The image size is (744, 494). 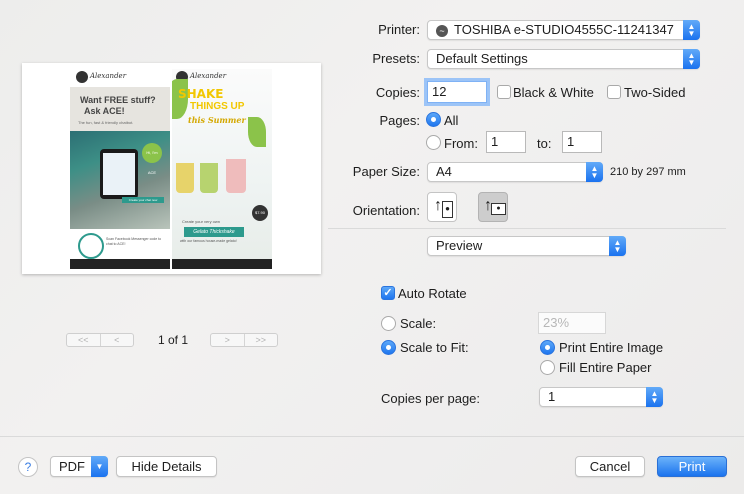 I want to click on portrait-orientation-button: ↑ ●, so click(x=442, y=207).